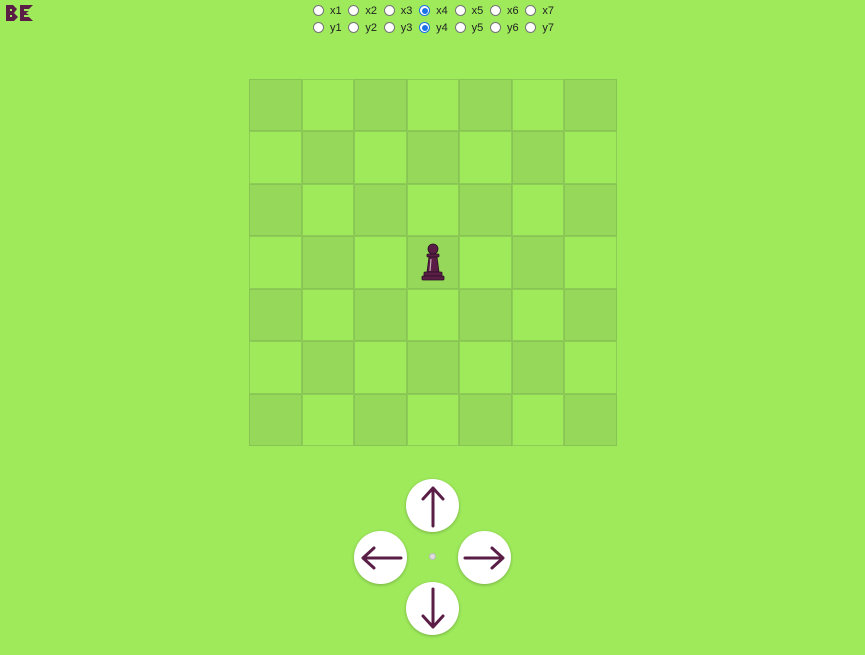 This screenshot has width=865, height=655. I want to click on x-option-6: x6, so click(507, 10).